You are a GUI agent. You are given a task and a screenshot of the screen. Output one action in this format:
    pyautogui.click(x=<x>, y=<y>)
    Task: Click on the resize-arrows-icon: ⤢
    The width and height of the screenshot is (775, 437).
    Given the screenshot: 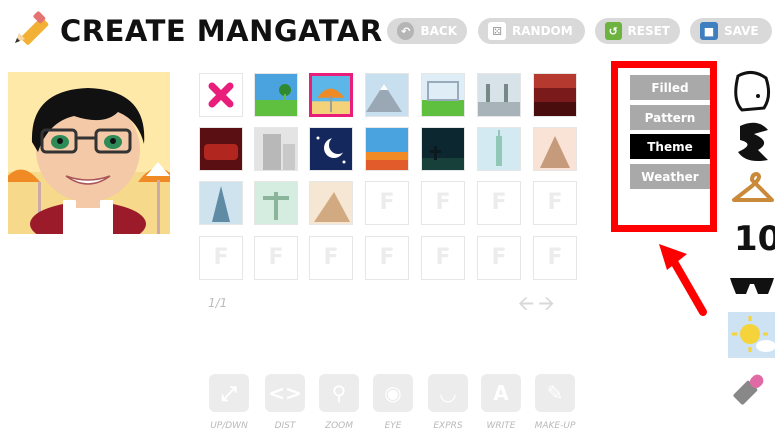 What is the action you would take?
    pyautogui.click(x=229, y=393)
    